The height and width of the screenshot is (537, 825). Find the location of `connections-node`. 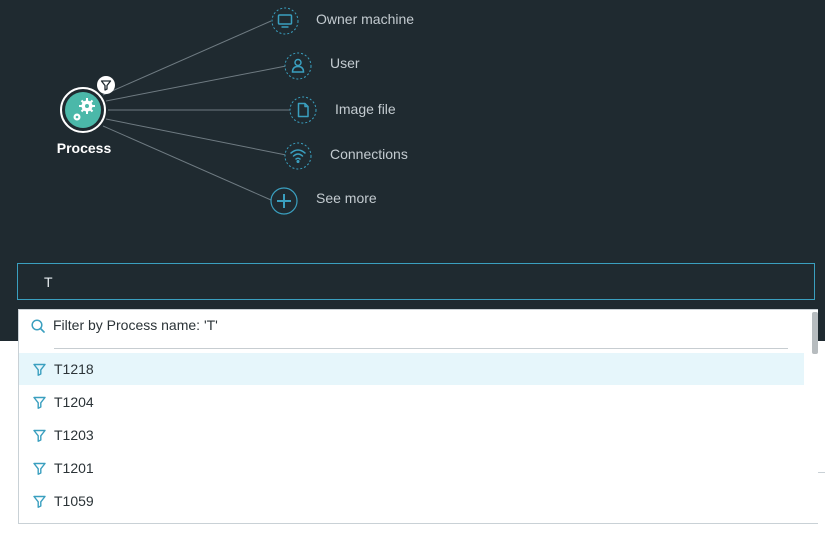

connections-node is located at coordinates (298, 156).